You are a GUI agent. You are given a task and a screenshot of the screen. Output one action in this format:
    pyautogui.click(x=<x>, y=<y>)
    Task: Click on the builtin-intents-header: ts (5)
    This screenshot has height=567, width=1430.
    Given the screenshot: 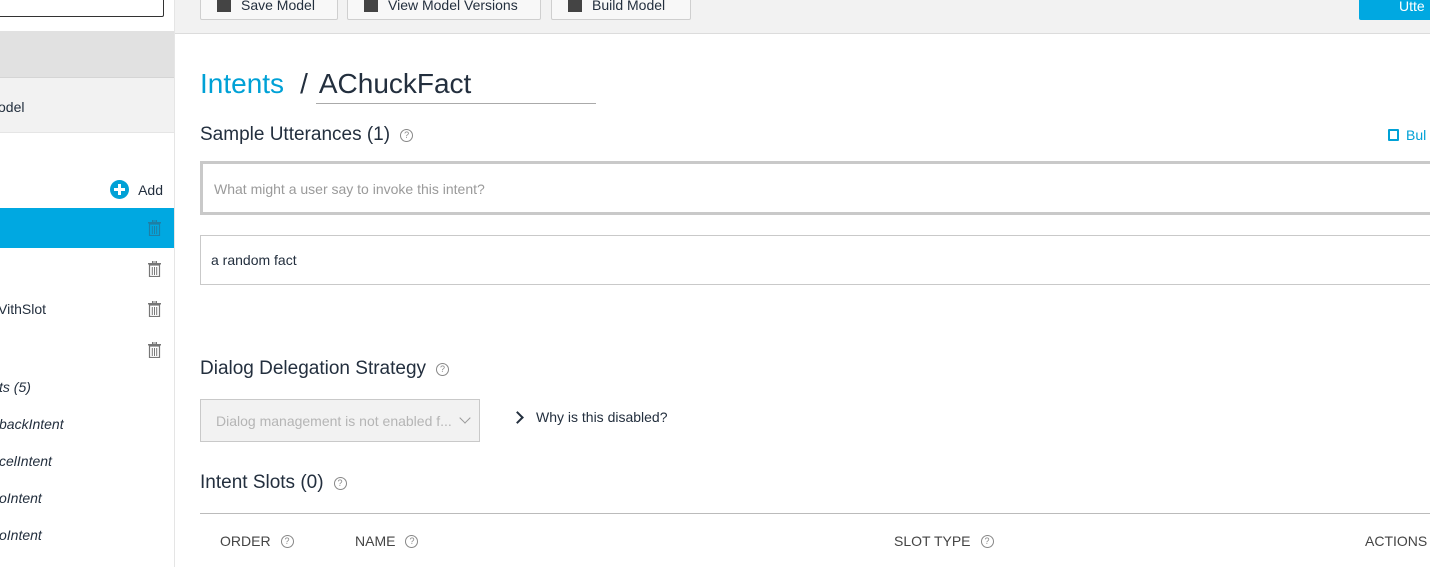 What is the action you would take?
    pyautogui.click(x=15, y=387)
    